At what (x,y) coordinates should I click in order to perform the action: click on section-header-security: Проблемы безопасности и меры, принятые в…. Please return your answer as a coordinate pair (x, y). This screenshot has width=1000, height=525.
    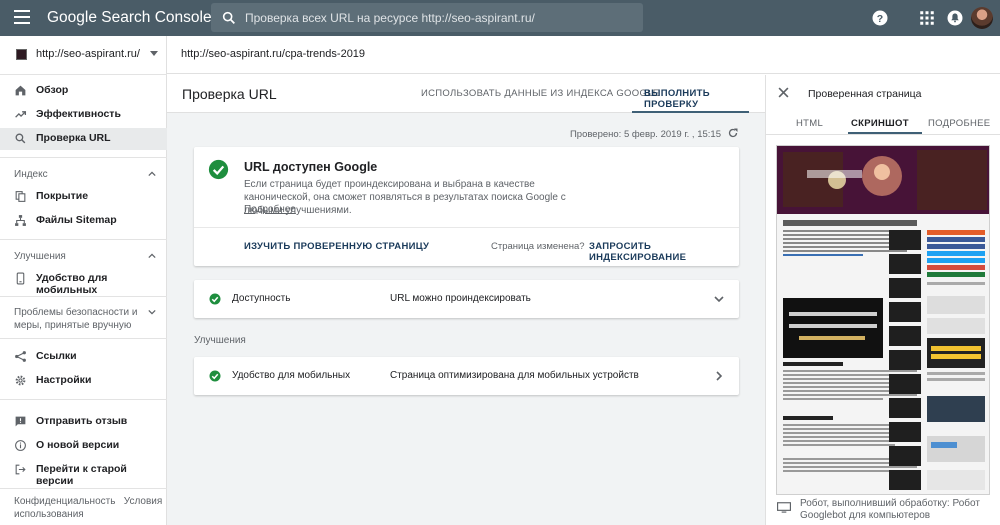
    Looking at the image, I should click on (76, 319).